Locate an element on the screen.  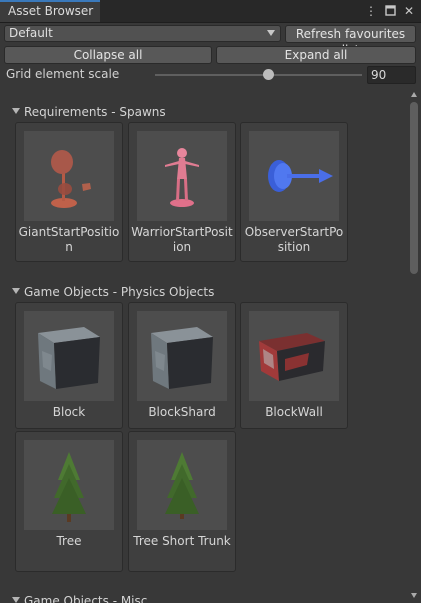
window-controls: ⋮ ✕ is located at coordinates (390, 10).